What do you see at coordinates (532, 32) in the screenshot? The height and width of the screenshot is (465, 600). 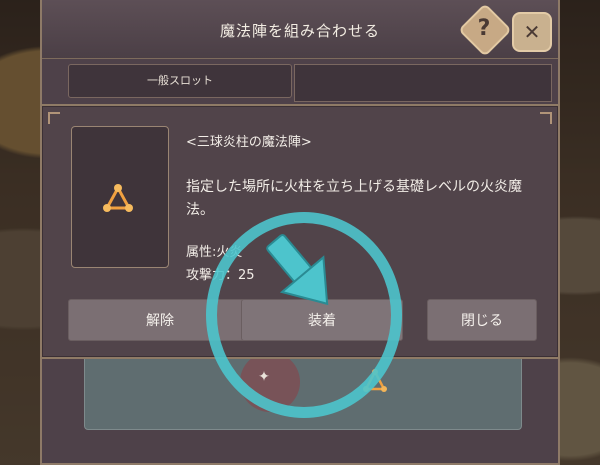 I see `close-icon: ✕` at bounding box center [532, 32].